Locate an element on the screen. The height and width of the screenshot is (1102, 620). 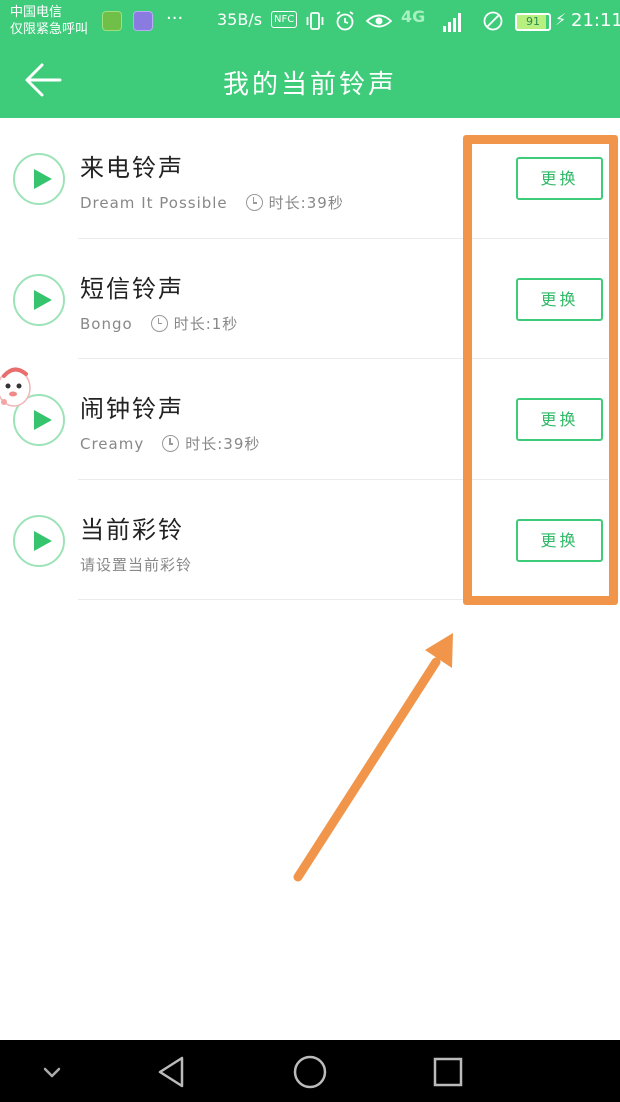
triangle-back-icon is located at coordinates (173, 1072).